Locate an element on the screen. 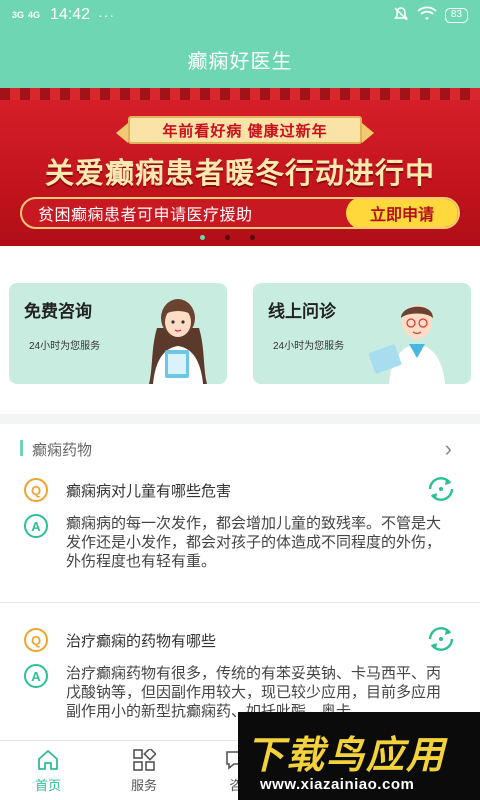  wifi-icon is located at coordinates (427, 15).